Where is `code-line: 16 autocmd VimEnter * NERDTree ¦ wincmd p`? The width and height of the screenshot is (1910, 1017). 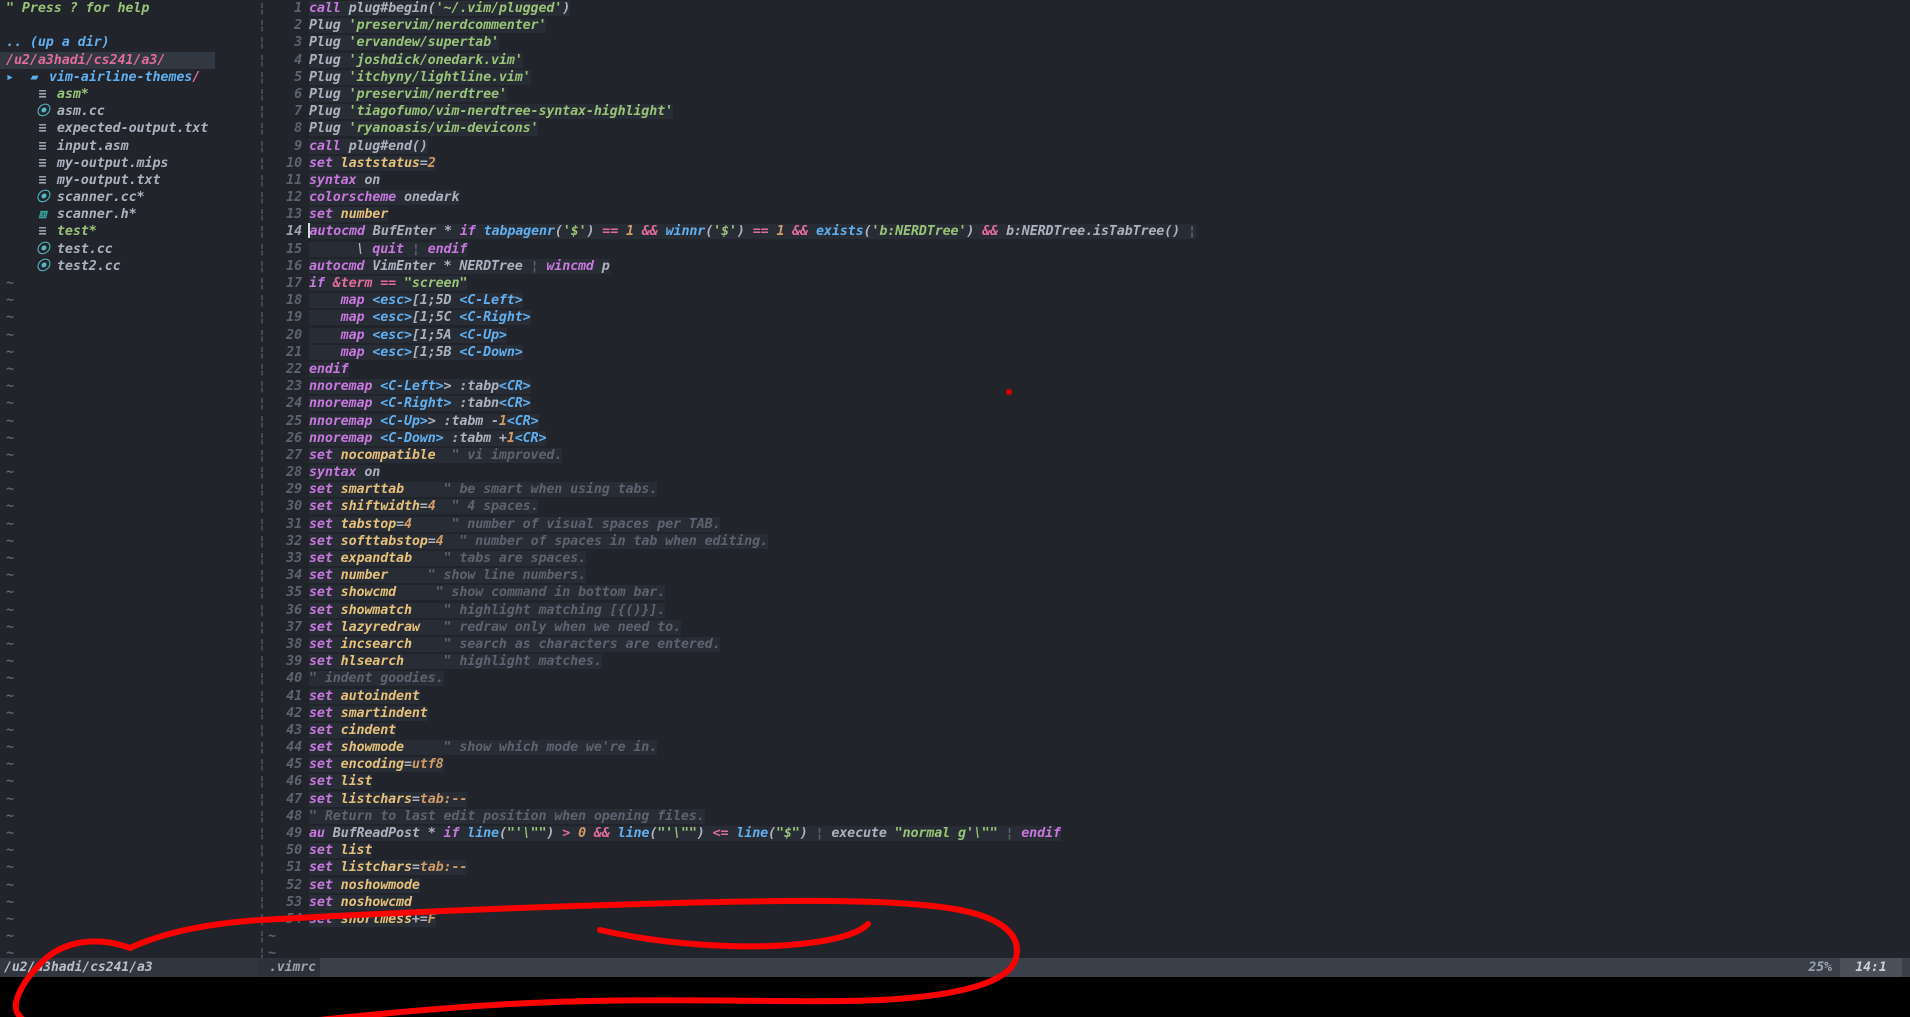 code-line: 16 autocmd VimEnter * NERDTree ¦ wincmd p is located at coordinates (1089, 266).